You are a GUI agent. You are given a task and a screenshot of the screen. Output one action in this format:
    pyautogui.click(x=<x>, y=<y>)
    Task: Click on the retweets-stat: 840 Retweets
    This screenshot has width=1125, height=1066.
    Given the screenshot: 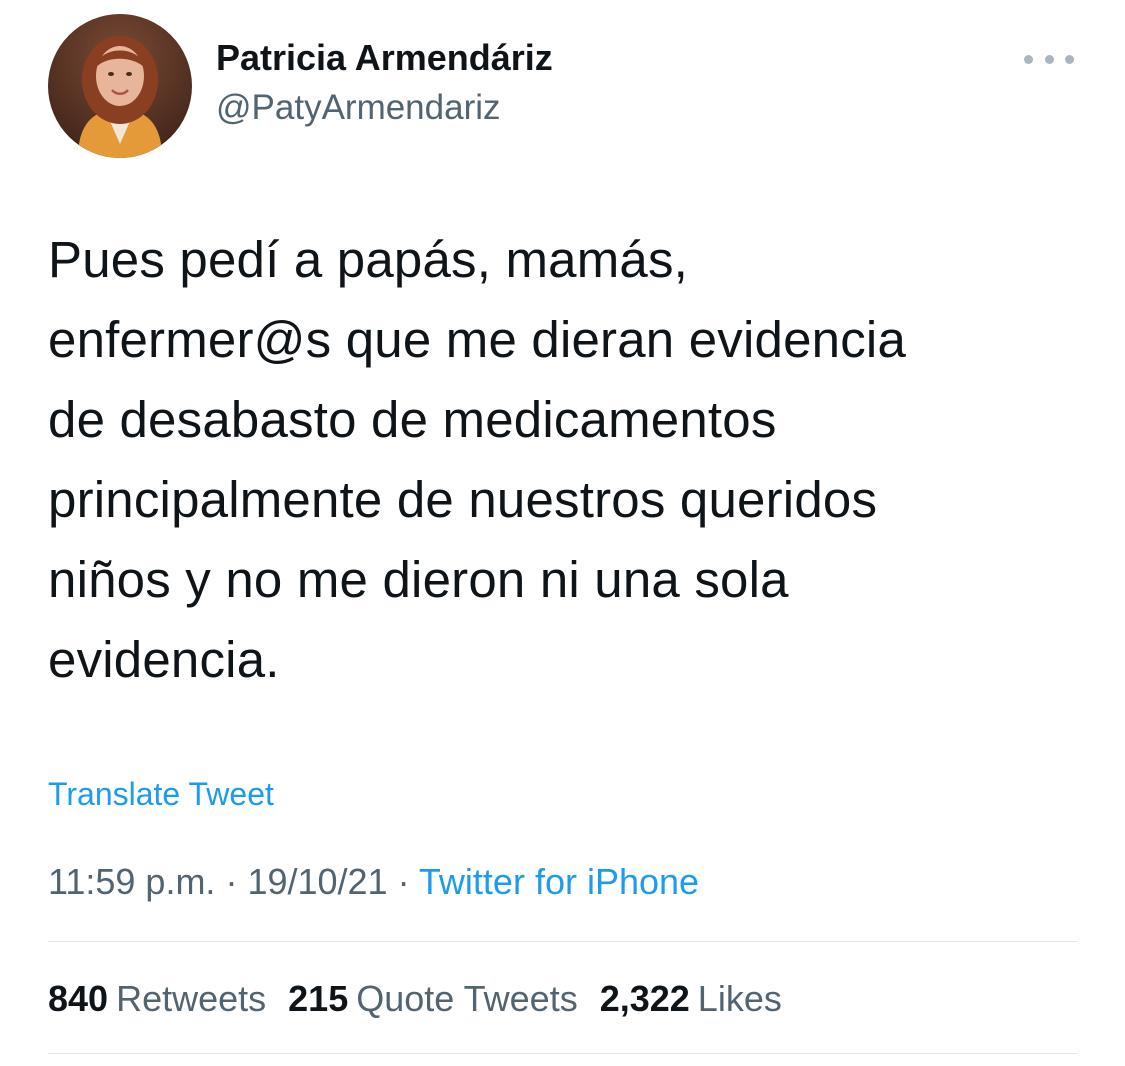 What is the action you would take?
    pyautogui.click(x=157, y=999)
    